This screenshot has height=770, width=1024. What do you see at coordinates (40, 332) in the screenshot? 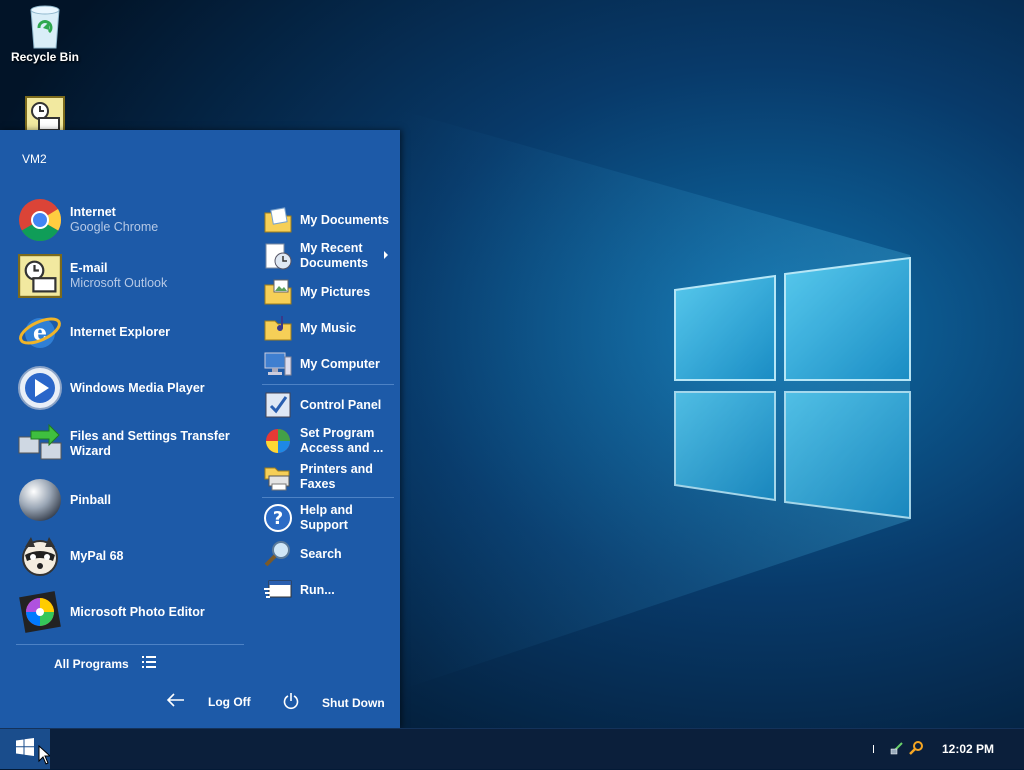
I see `internet-explorer-icon: e` at bounding box center [40, 332].